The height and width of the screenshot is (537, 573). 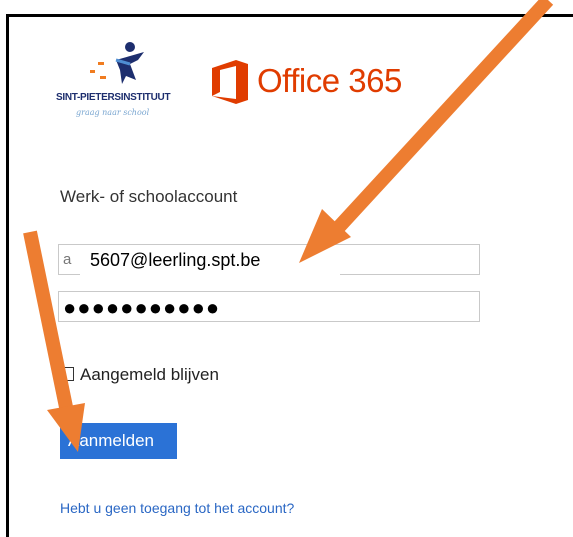 What do you see at coordinates (67, 374) in the screenshot?
I see `remember-me-checkbox` at bounding box center [67, 374].